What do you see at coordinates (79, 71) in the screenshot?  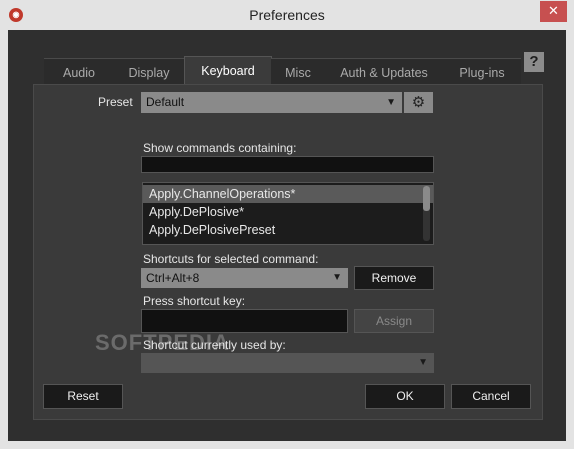 I see `tab-audio: Audio` at bounding box center [79, 71].